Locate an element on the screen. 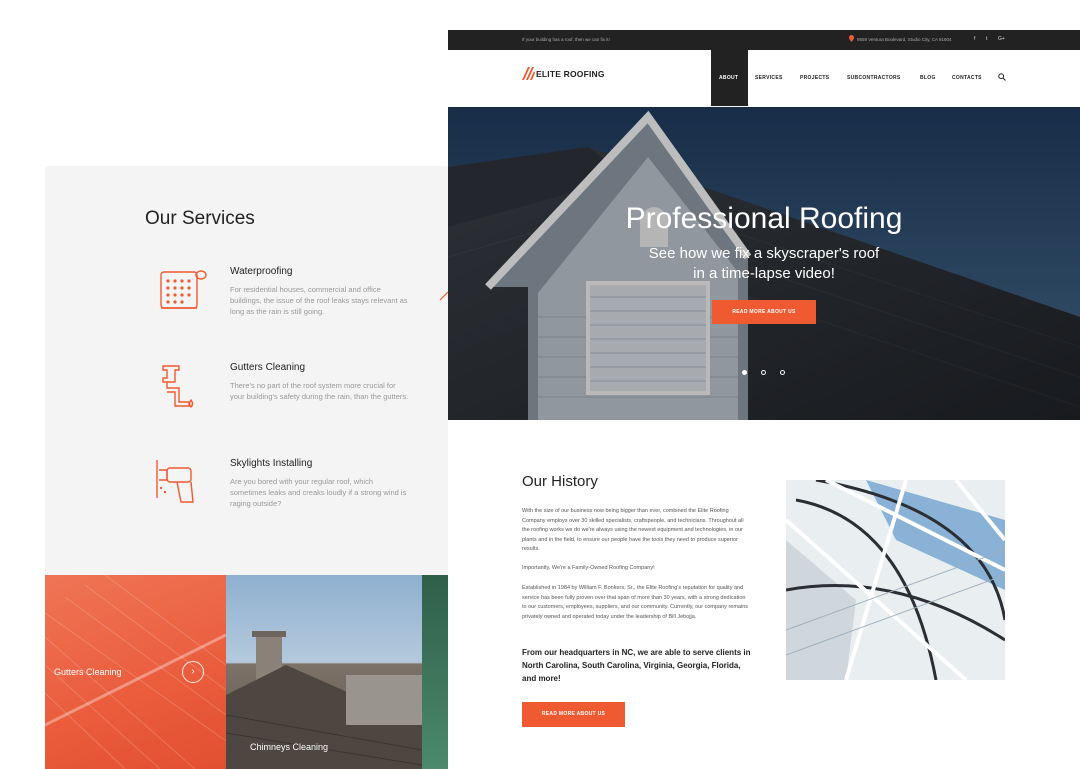 This screenshot has width=1080, height=769. logo: ELITE ROOFING is located at coordinates (571, 74).